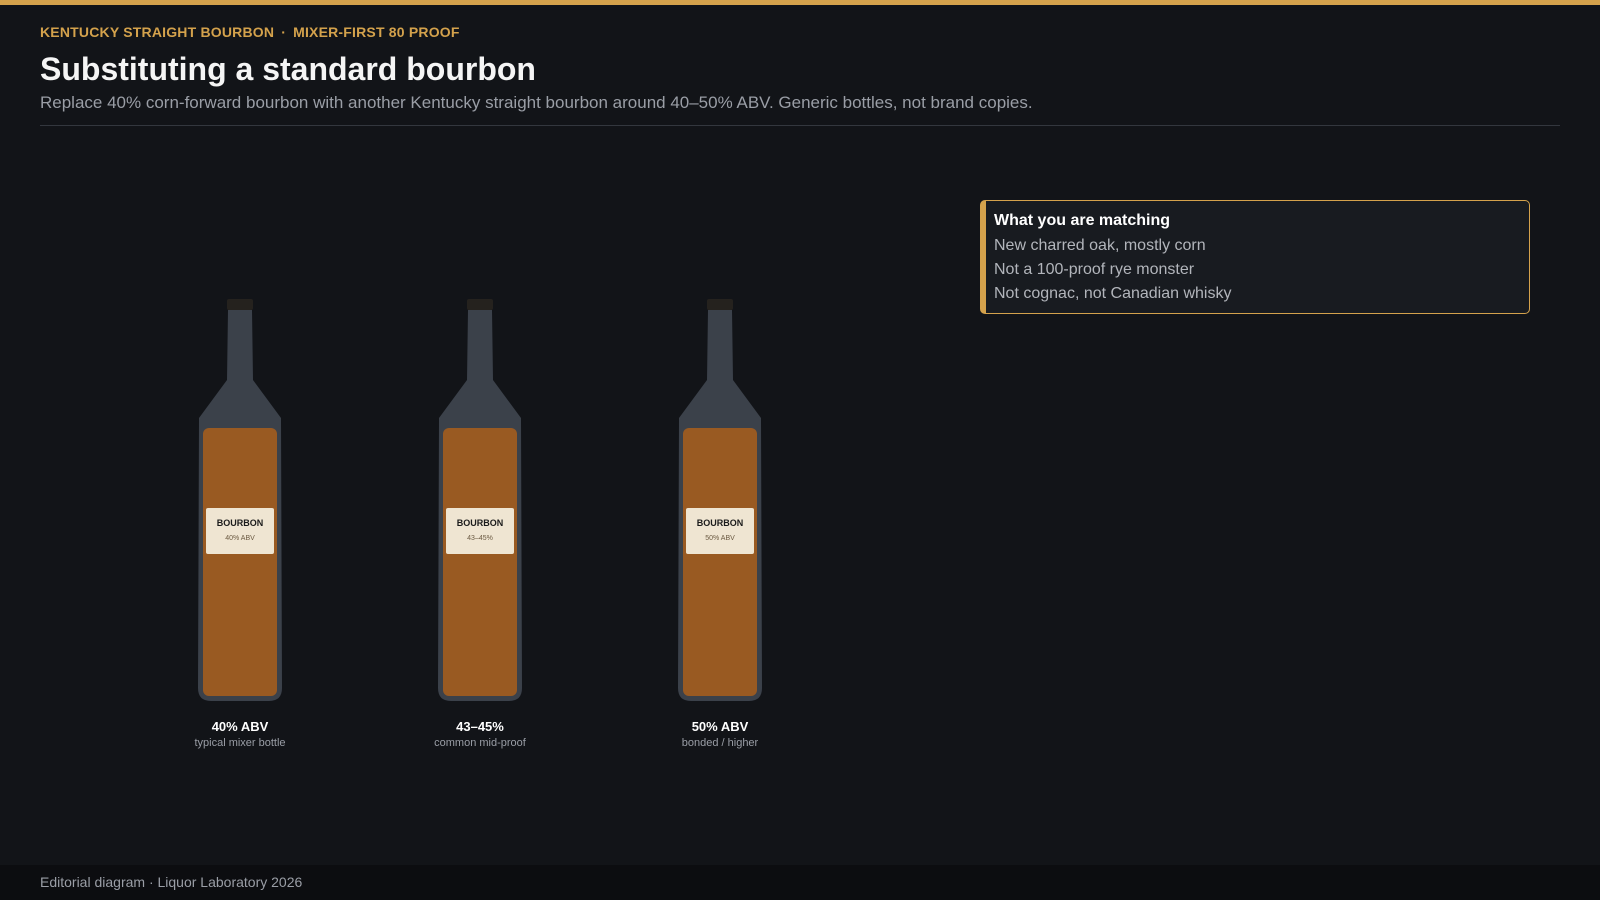 This screenshot has width=1600, height=900. What do you see at coordinates (1094, 269) in the screenshot?
I see `matching-item: Not a 100-proof rye monster` at bounding box center [1094, 269].